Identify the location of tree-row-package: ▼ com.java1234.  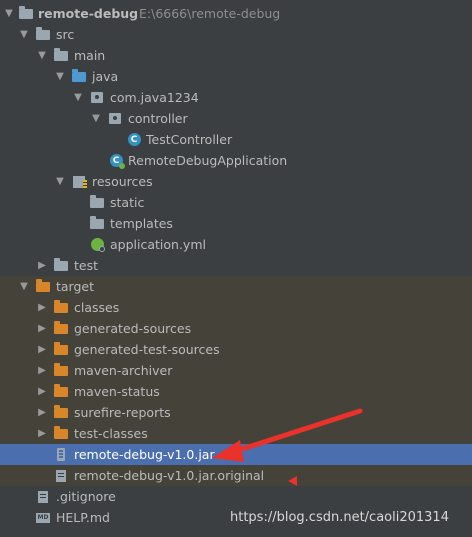
(236, 97).